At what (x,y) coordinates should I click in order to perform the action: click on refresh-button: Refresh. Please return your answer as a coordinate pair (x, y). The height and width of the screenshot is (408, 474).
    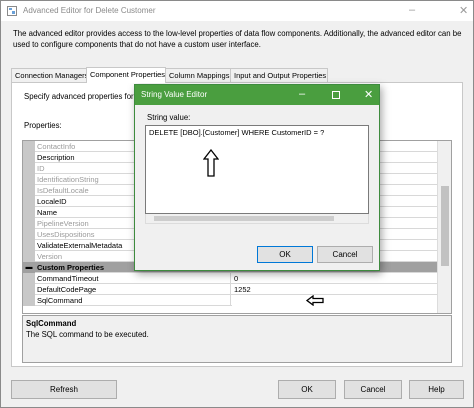
    Looking at the image, I should click on (64, 389).